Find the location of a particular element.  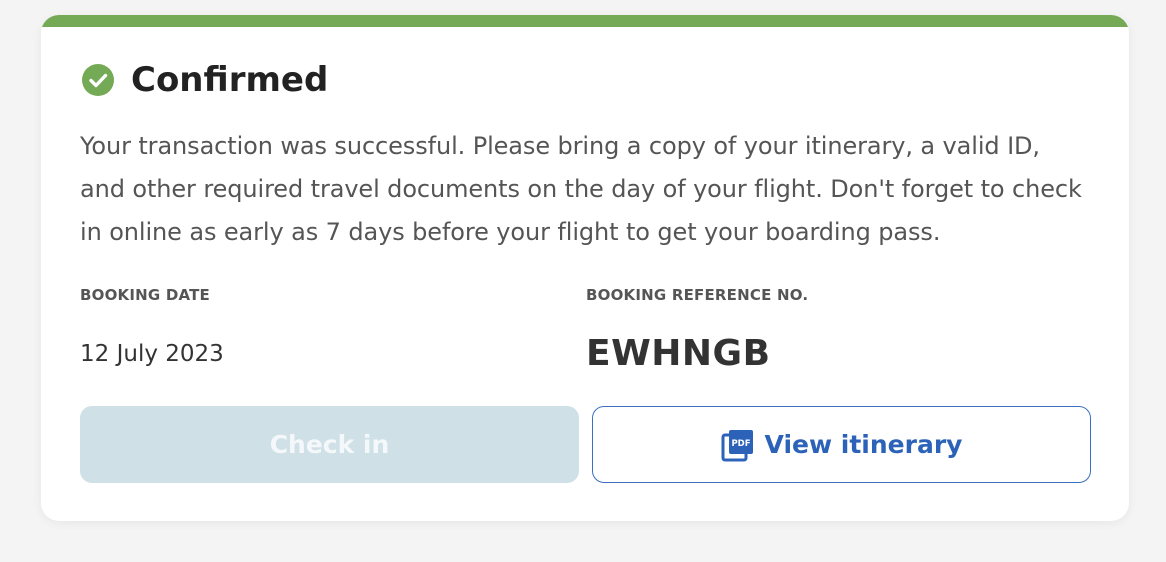

check-in-label: Check in is located at coordinates (329, 444).